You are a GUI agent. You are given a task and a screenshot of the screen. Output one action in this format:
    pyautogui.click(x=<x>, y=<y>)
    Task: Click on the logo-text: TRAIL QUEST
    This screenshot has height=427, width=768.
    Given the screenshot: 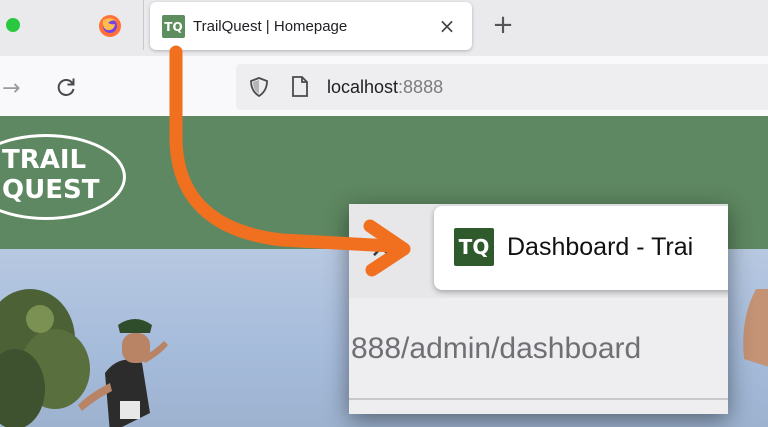 What is the action you would take?
    pyautogui.click(x=50, y=175)
    